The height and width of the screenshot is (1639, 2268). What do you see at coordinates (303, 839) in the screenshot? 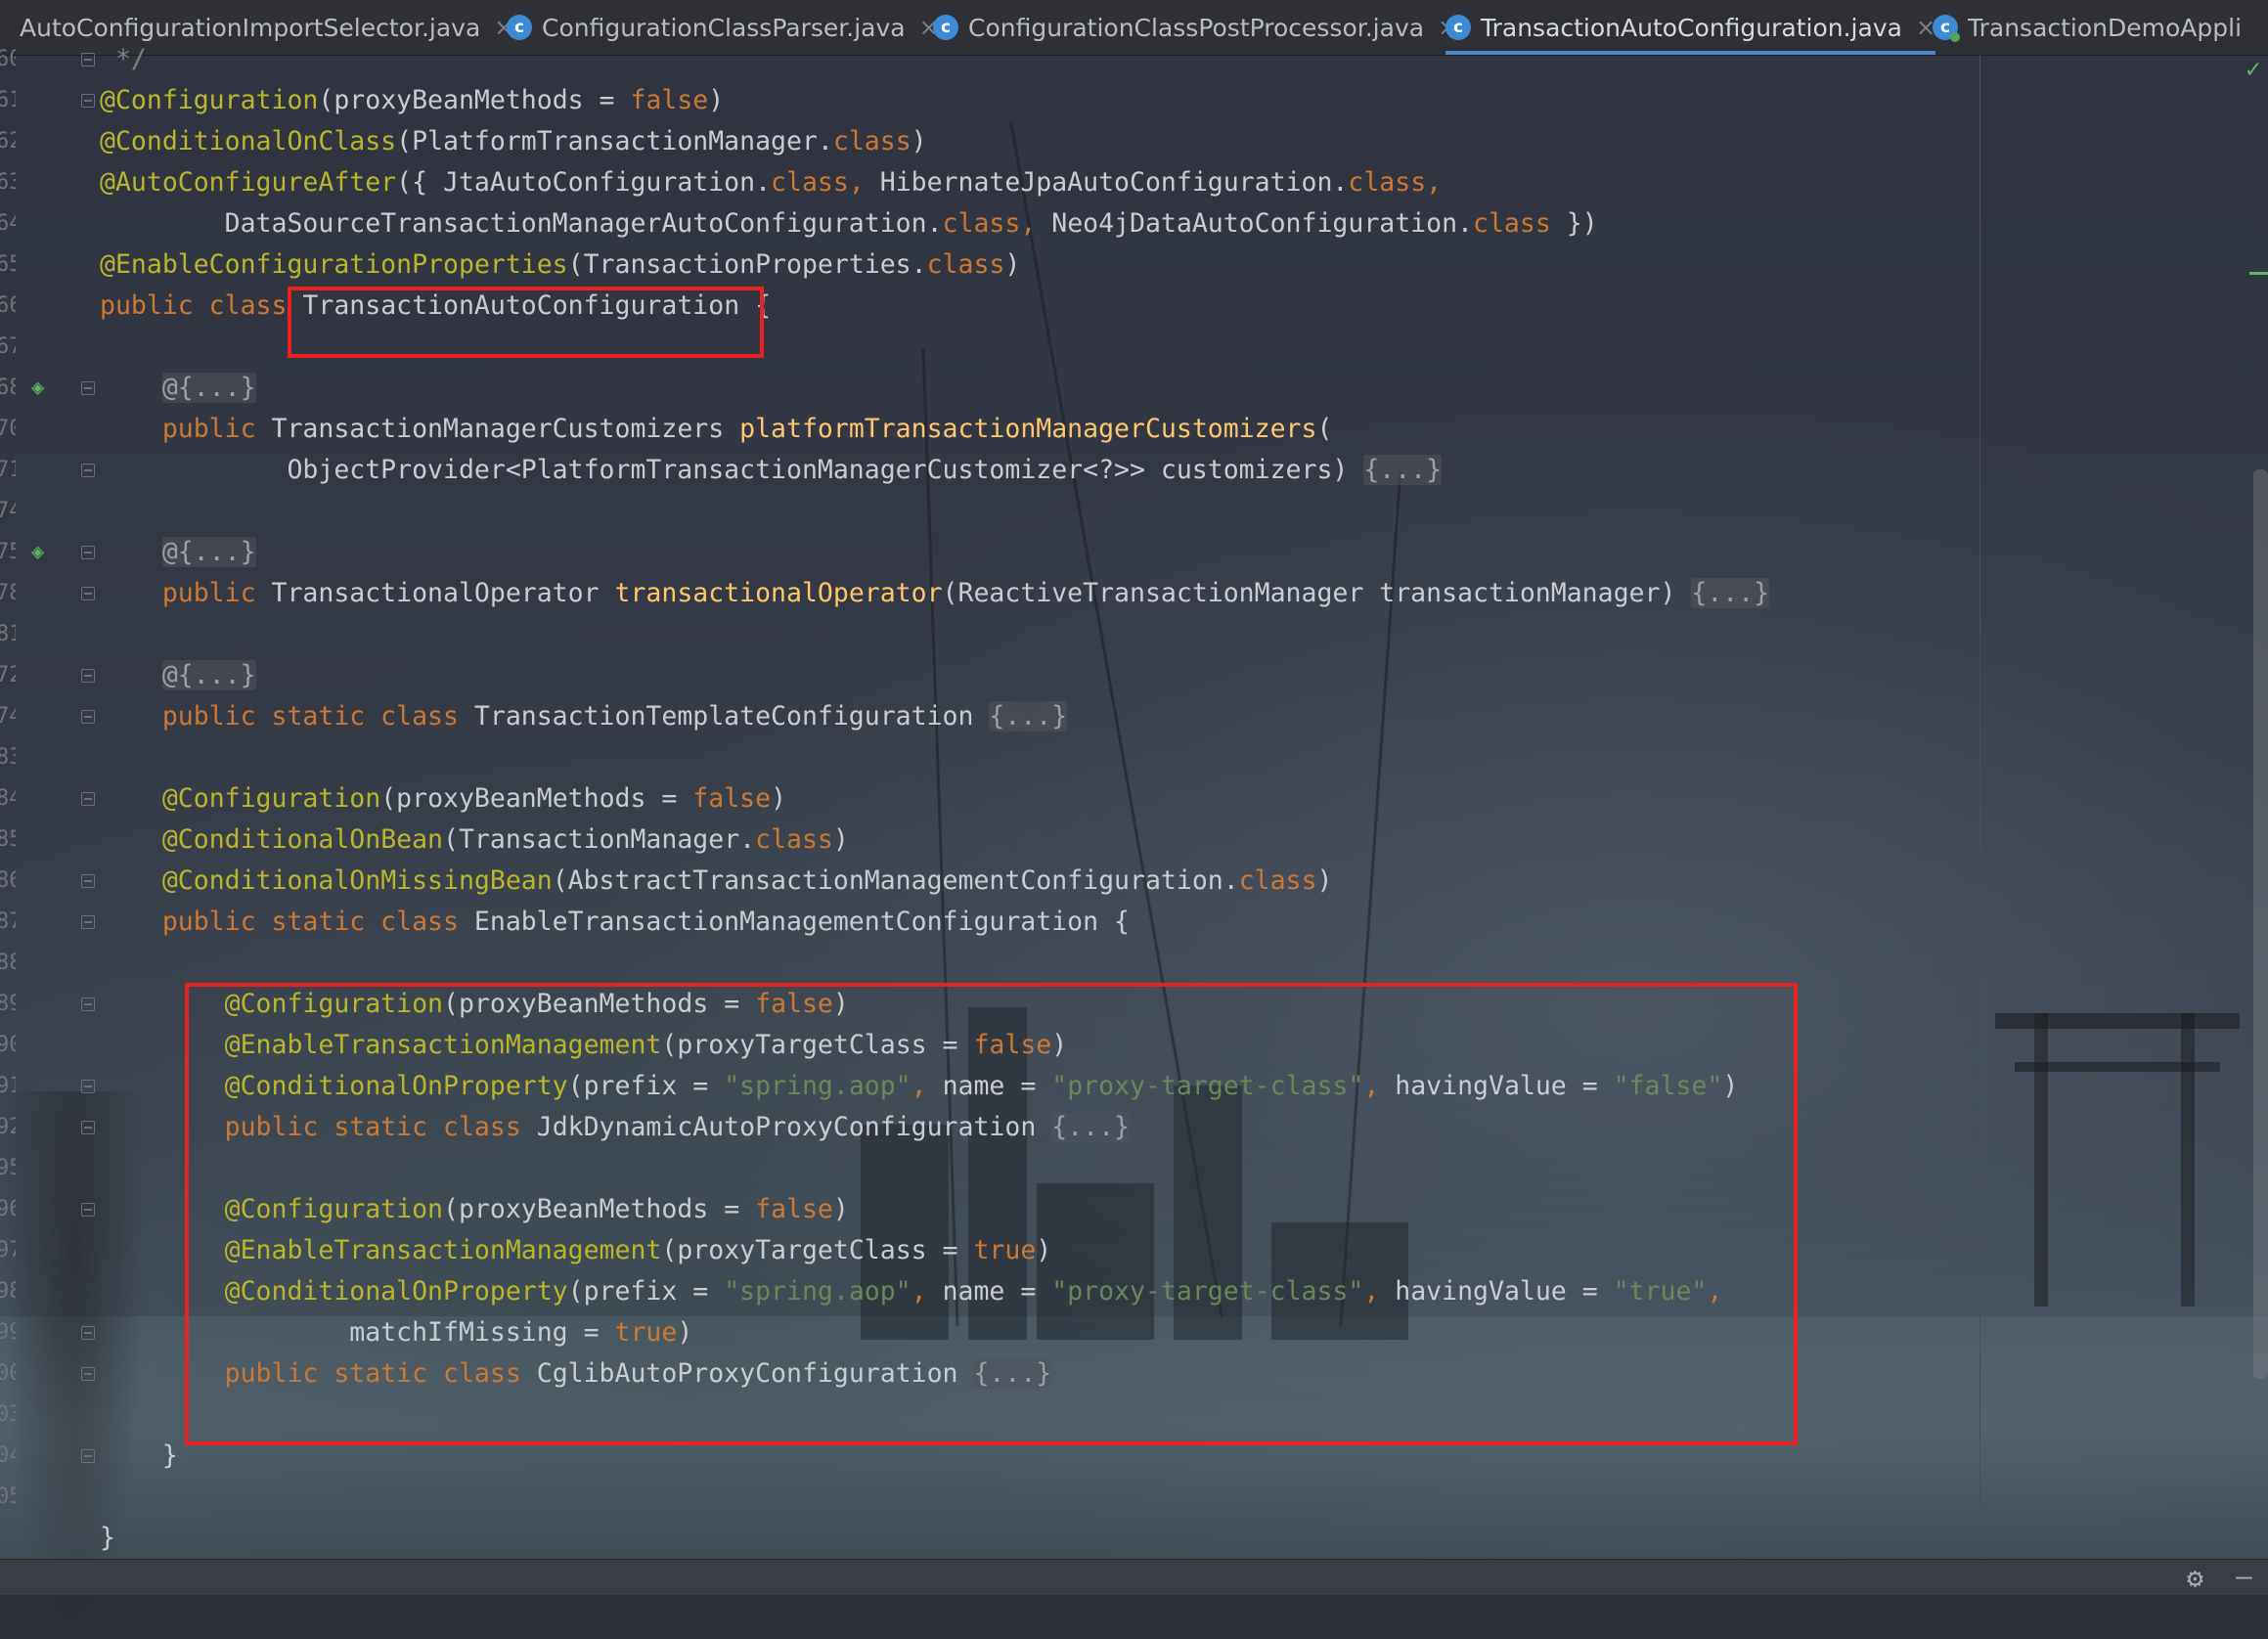
I see `code-token: @ConditionalOnBean` at bounding box center [303, 839].